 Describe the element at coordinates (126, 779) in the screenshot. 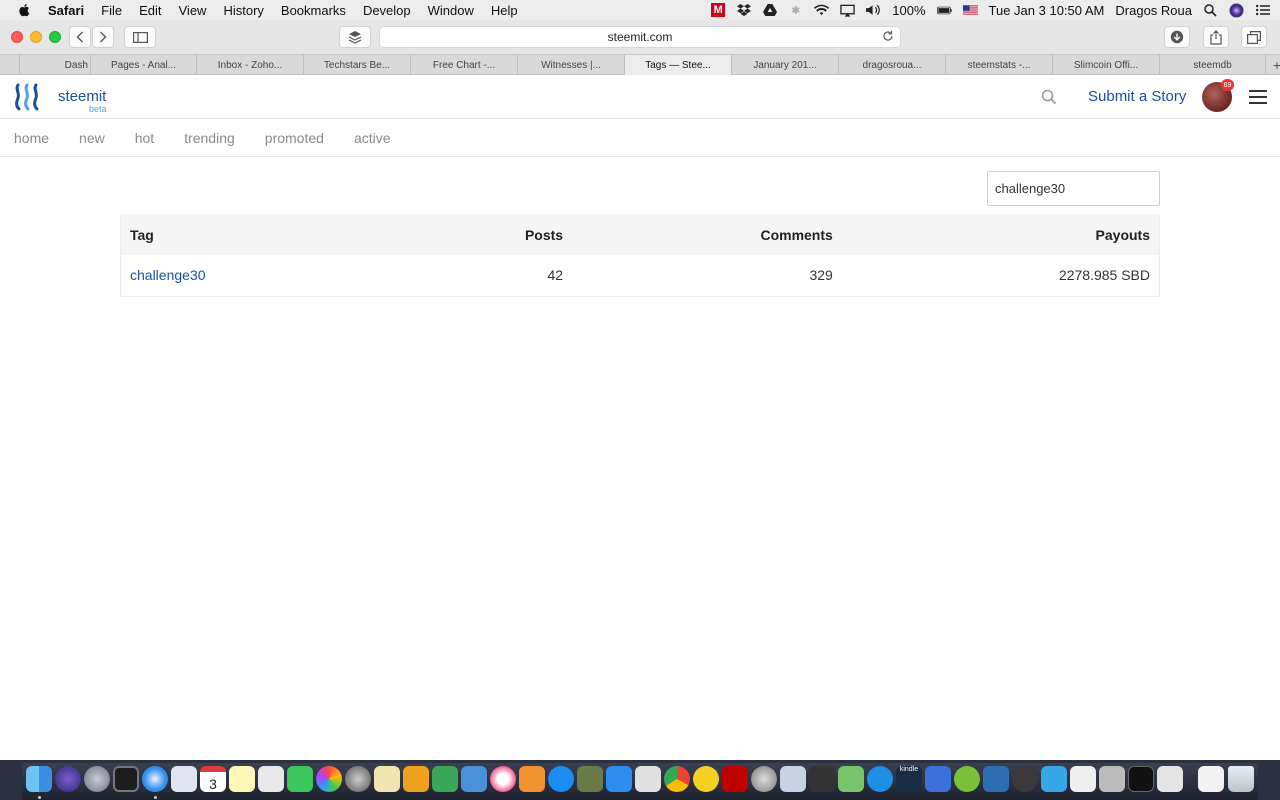

I see `activity-monitor-icon` at that location.